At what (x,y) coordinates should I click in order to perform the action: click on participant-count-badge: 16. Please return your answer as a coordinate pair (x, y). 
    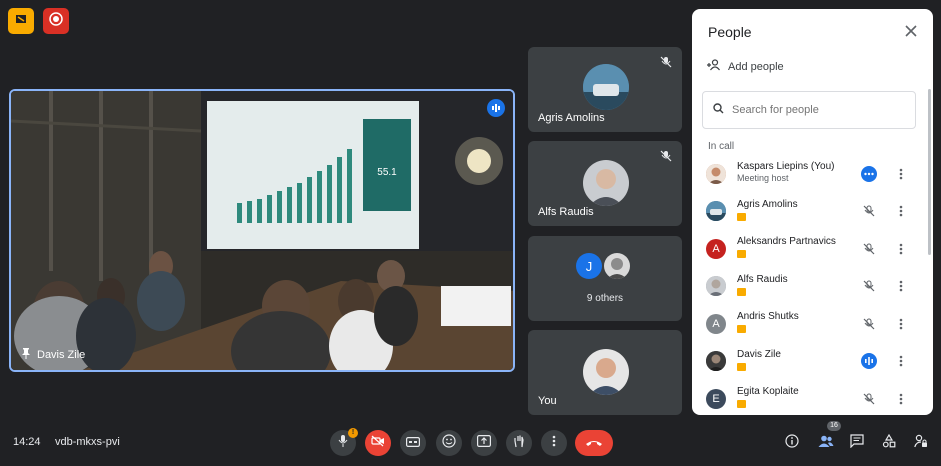
    Looking at the image, I should click on (834, 426).